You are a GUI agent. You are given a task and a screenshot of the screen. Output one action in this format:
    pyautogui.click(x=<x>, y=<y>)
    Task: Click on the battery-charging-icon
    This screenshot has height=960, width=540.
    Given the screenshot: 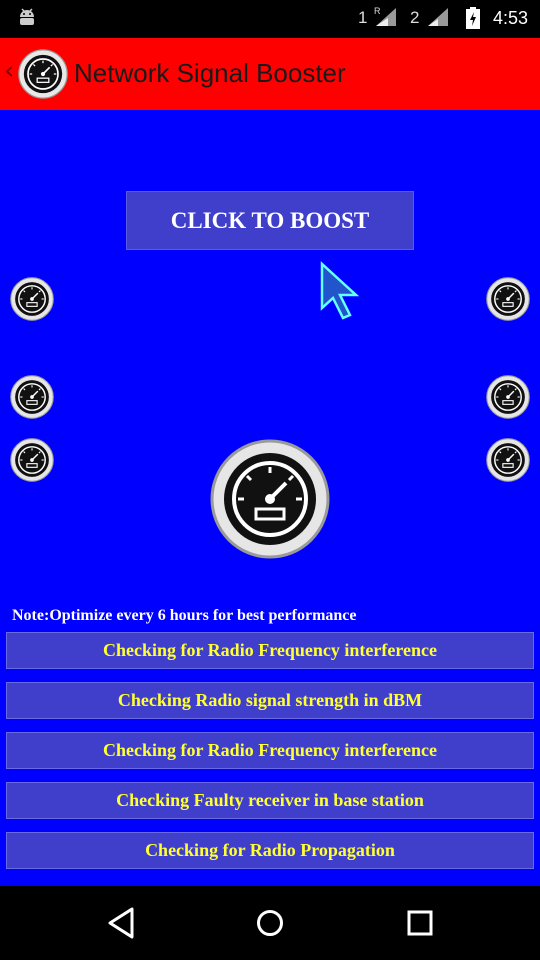 What is the action you would take?
    pyautogui.click(x=473, y=20)
    